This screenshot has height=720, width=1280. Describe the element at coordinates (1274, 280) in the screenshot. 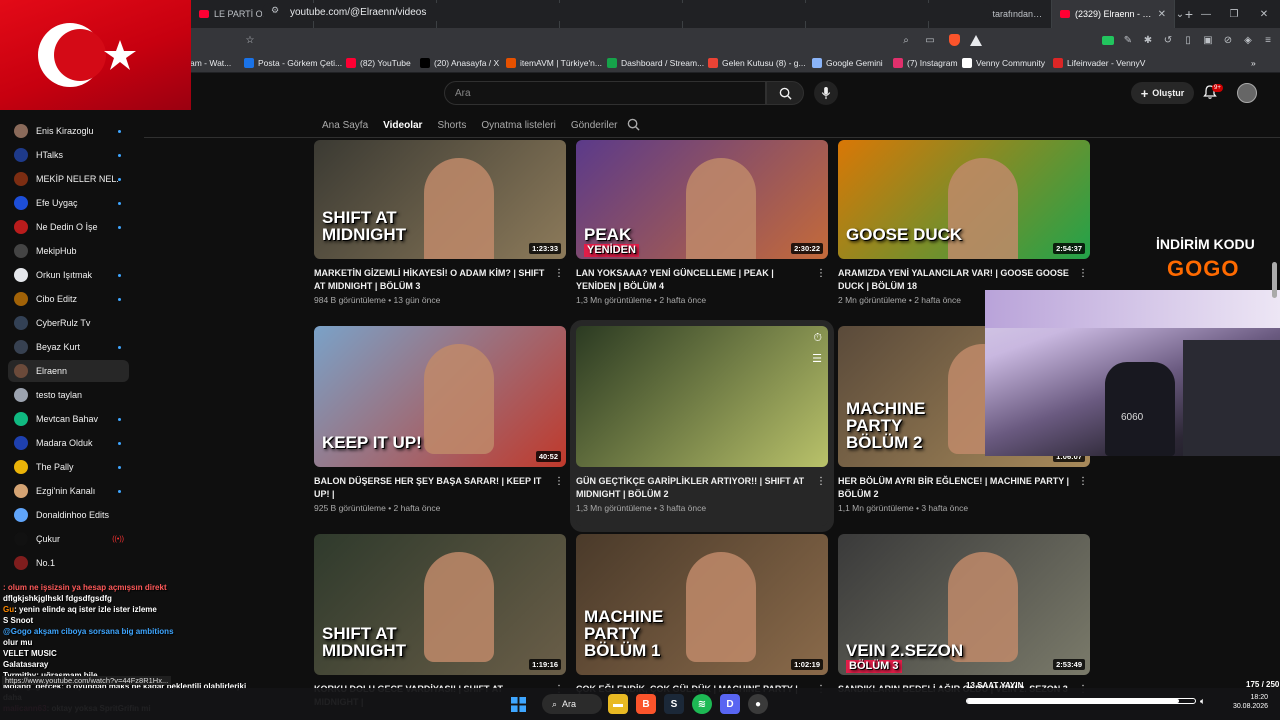

I see `page-scrollbar` at that location.